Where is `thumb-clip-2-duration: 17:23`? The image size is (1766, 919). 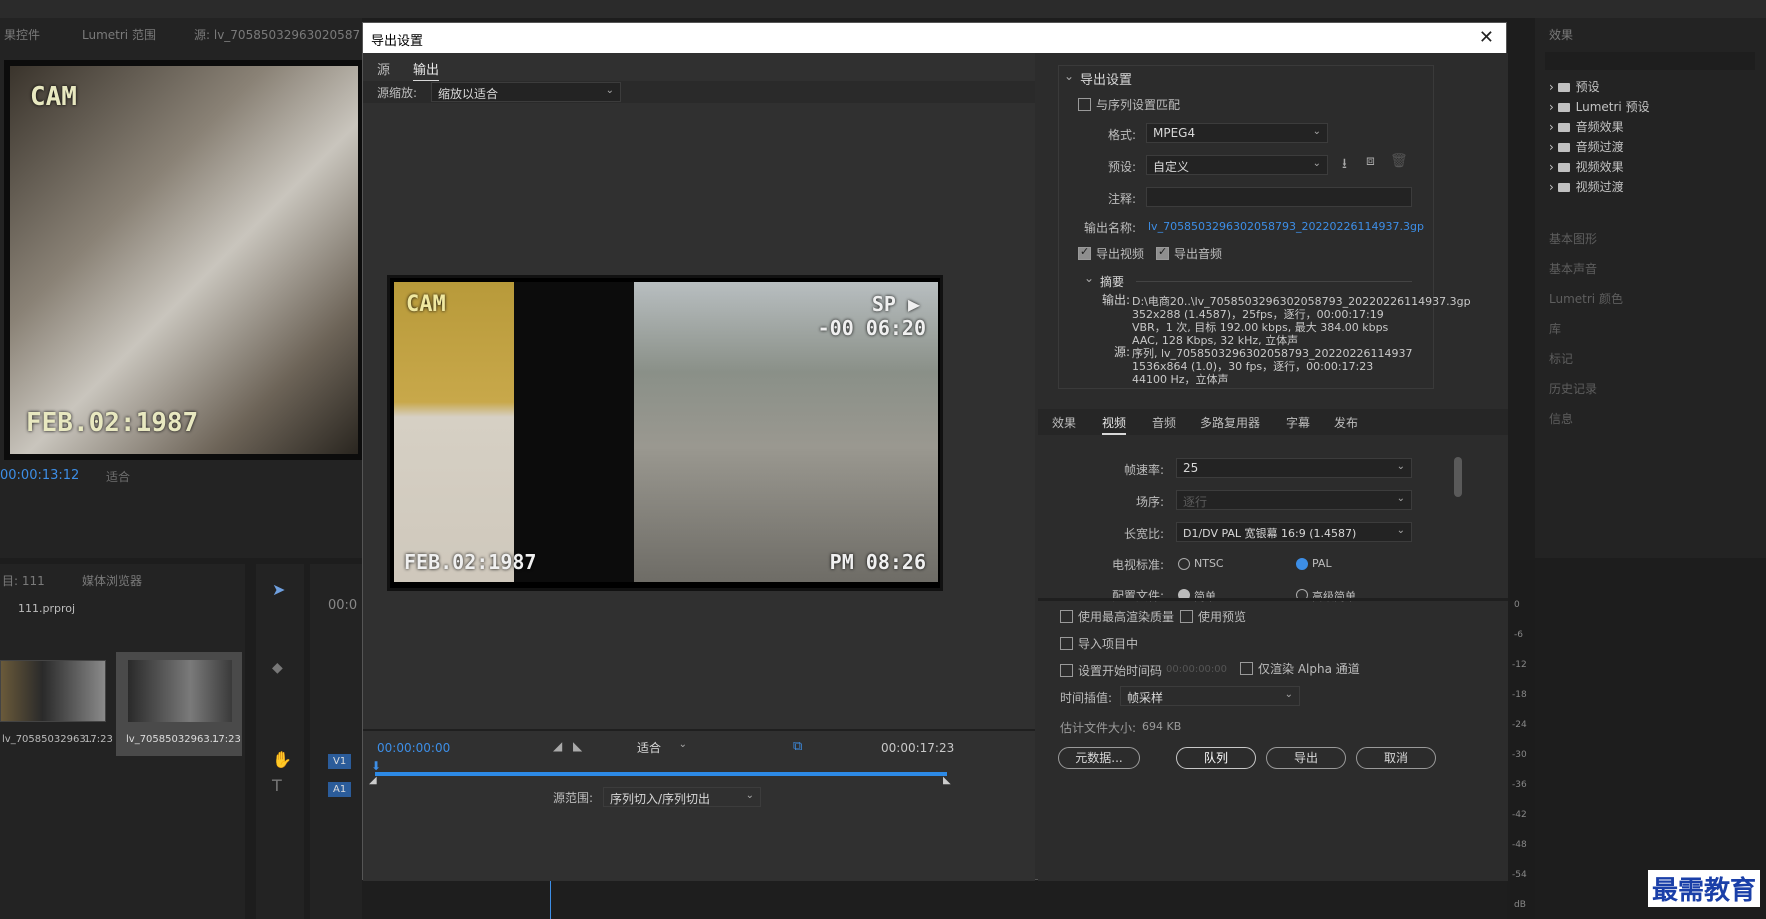
thumb-clip-2-duration: 17:23 is located at coordinates (226, 739).